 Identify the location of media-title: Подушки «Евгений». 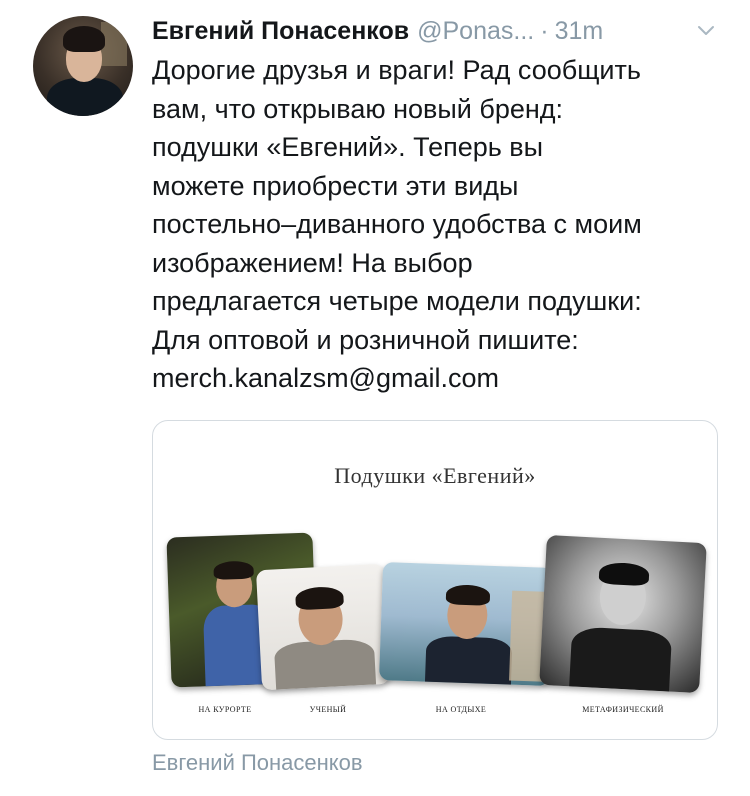
(435, 475).